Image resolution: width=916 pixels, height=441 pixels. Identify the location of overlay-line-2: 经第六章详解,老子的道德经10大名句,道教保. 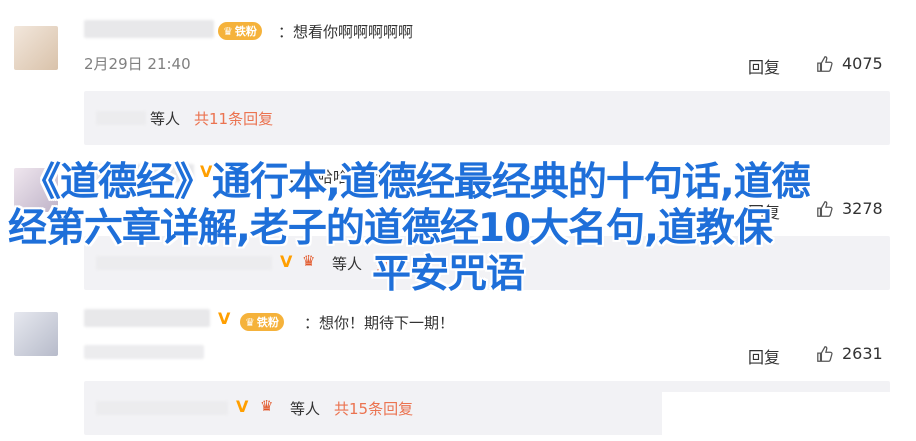
(390, 228).